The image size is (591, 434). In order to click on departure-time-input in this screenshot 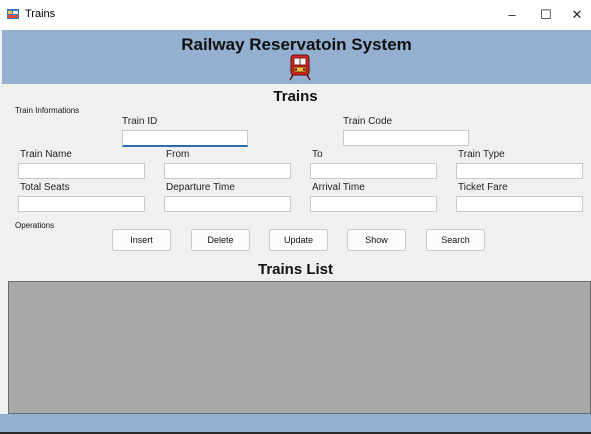, I will do `click(227, 204)`.